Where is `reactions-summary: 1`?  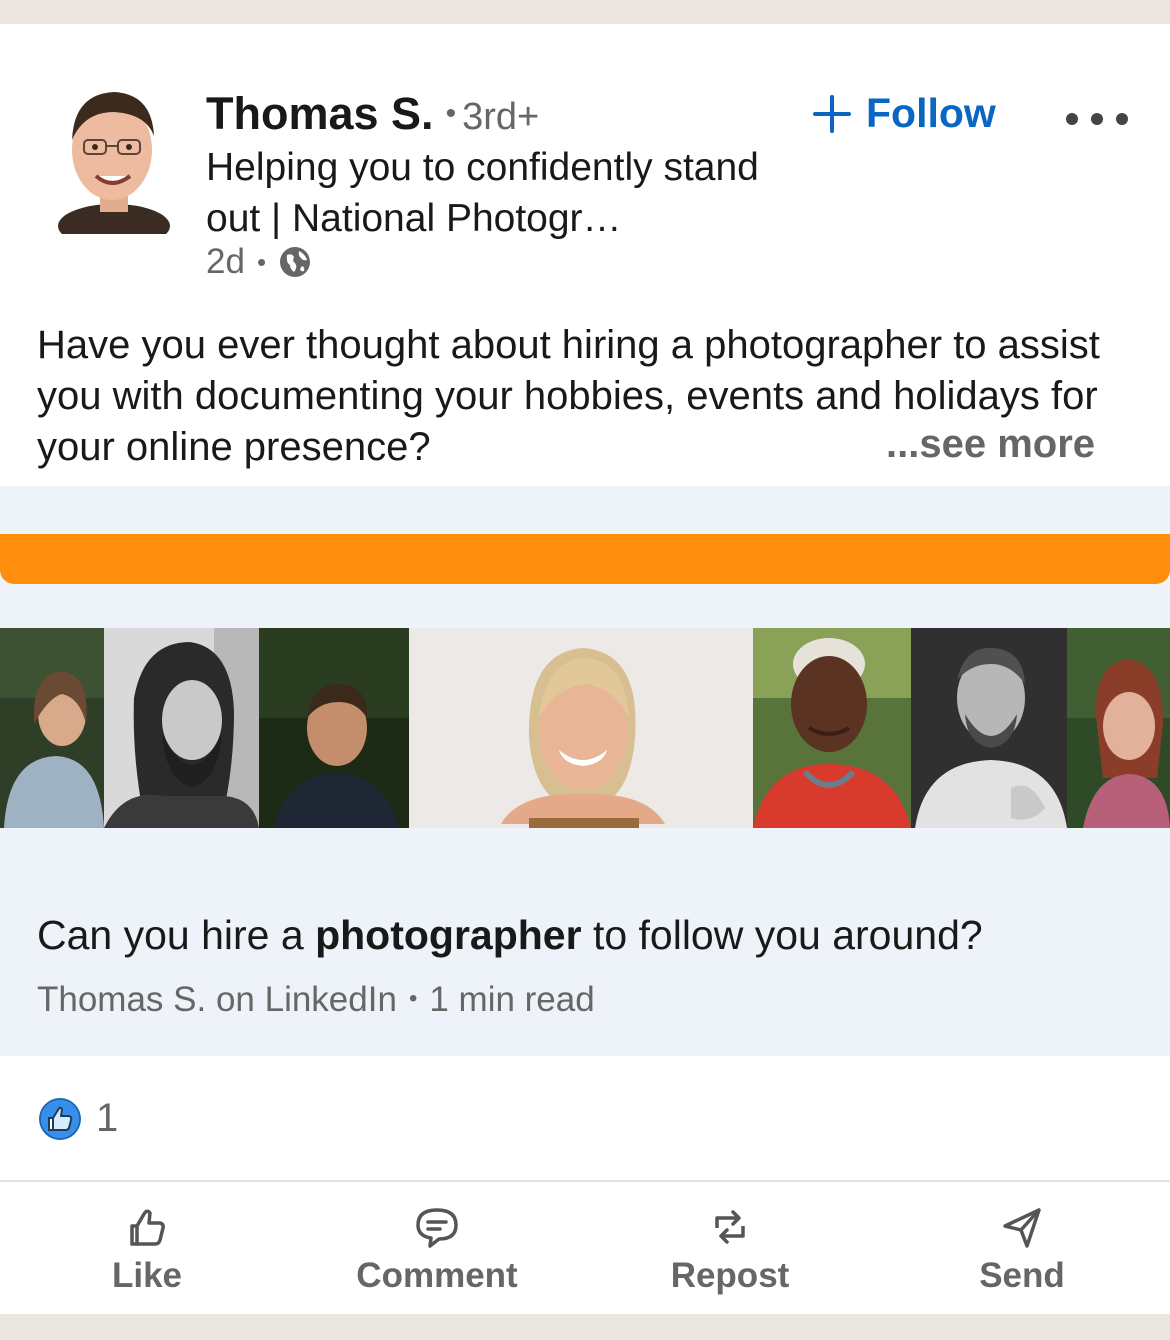
reactions-summary: 1 is located at coordinates (78, 1118).